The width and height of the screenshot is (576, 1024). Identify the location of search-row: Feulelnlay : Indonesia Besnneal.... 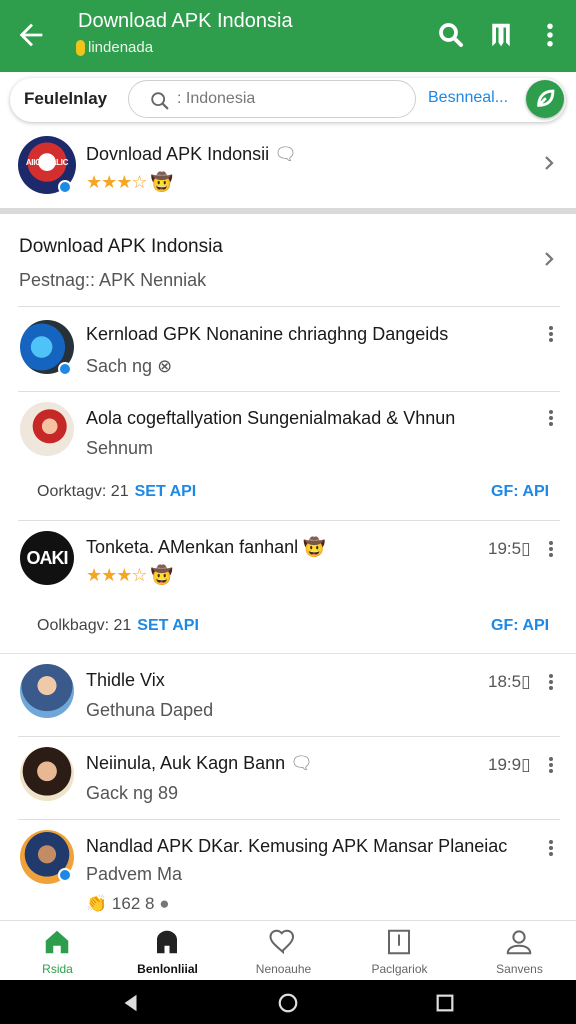
(288, 100).